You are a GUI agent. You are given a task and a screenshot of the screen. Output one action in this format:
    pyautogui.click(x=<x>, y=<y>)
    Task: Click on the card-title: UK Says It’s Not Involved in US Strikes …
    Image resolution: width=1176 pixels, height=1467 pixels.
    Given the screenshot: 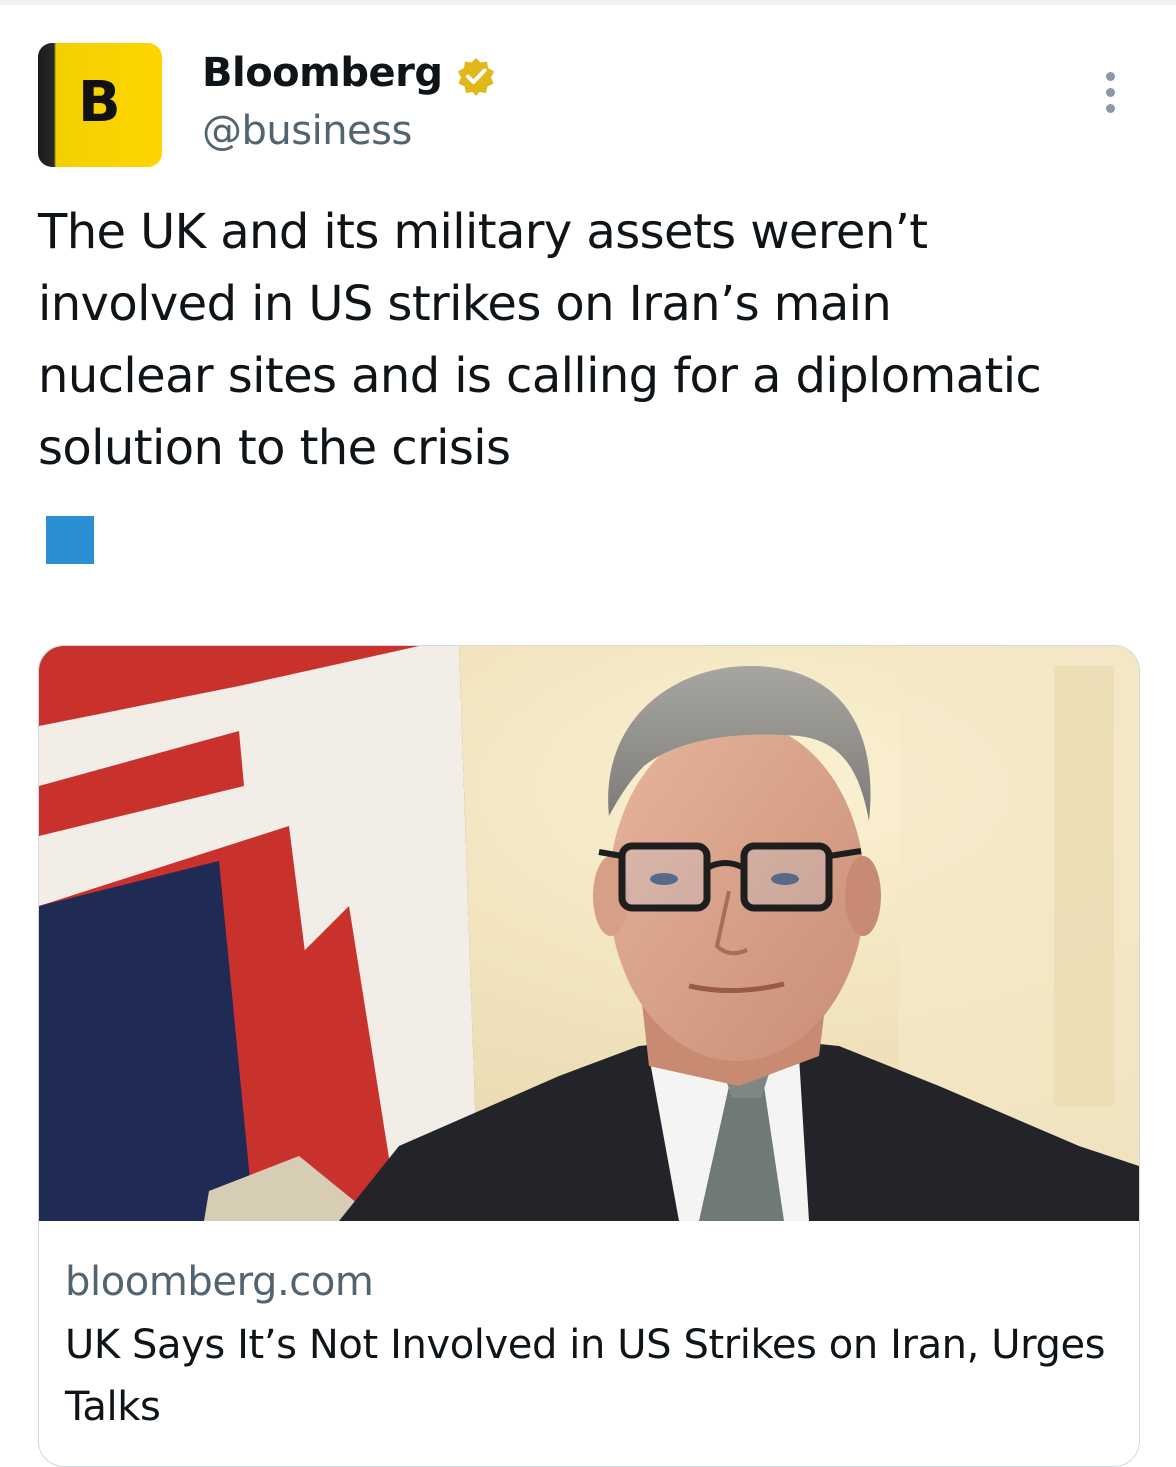 What is the action you would take?
    pyautogui.click(x=585, y=1376)
    